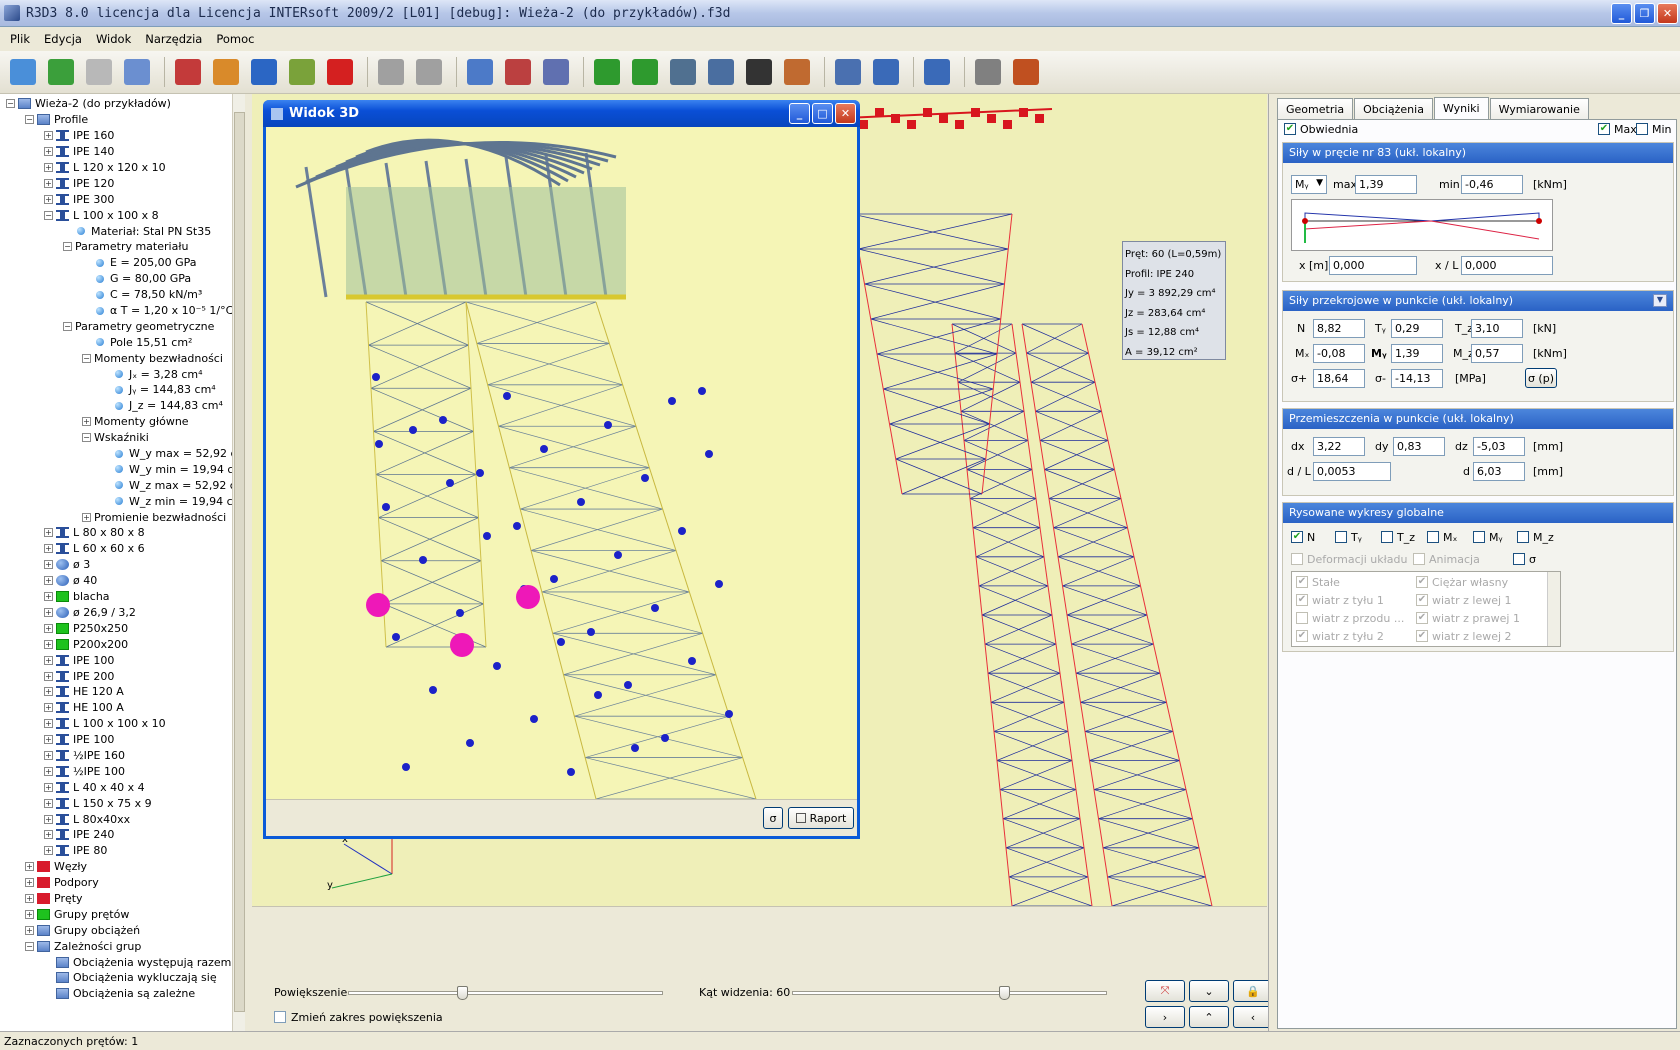  What do you see at coordinates (799, 113) in the screenshot?
I see `view-3d-minimize-button: _` at bounding box center [799, 113].